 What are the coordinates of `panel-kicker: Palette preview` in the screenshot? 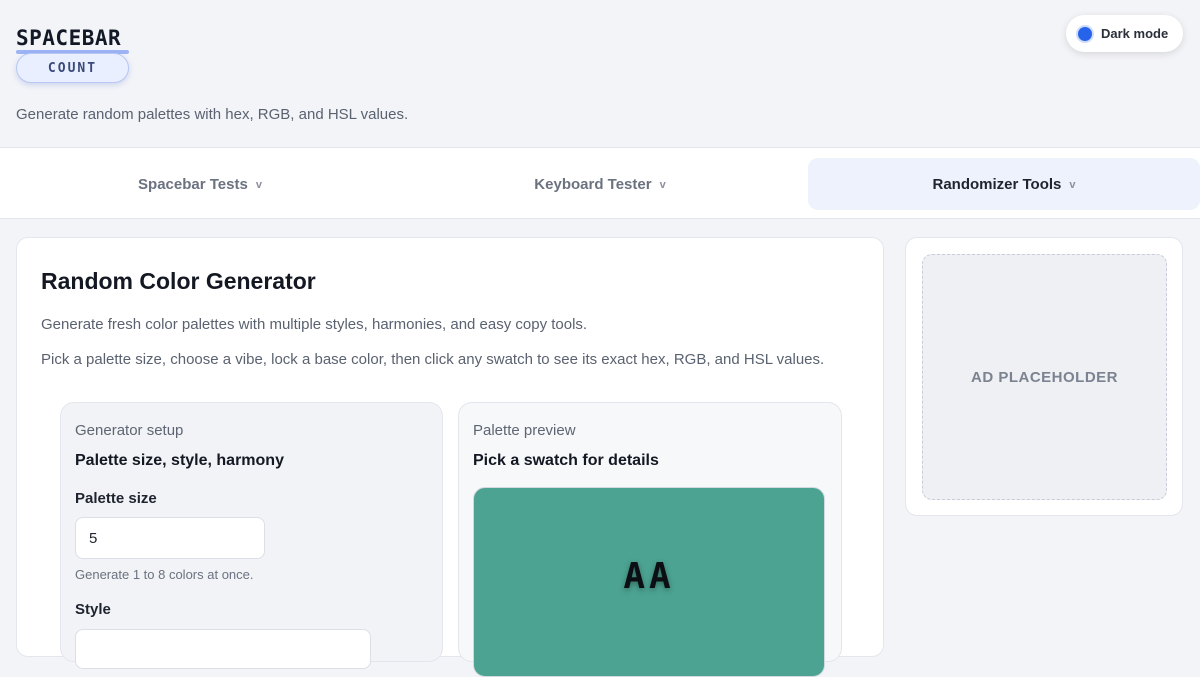 It's located at (524, 430).